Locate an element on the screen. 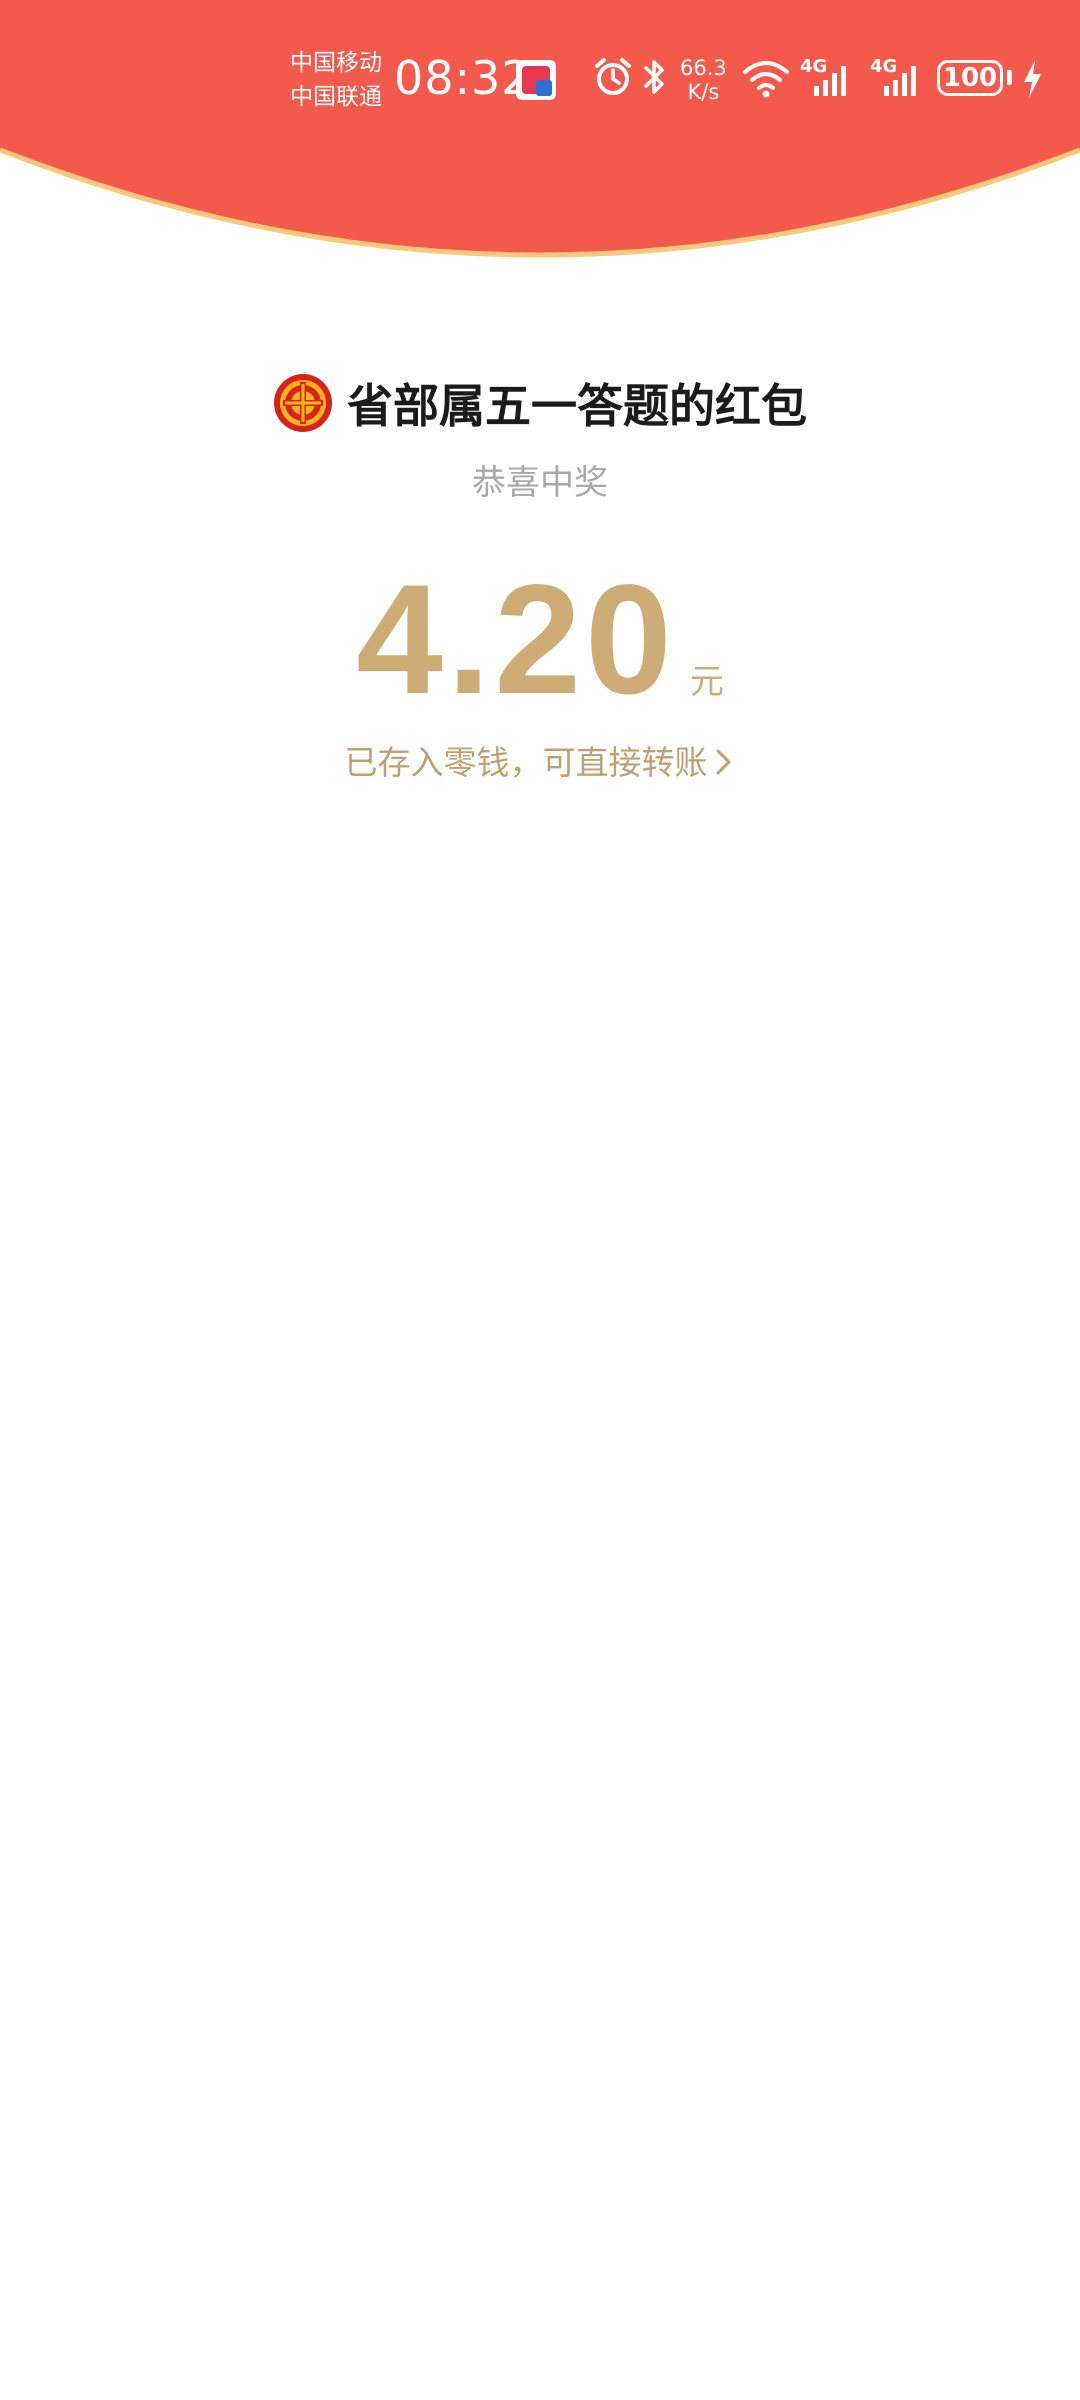 This screenshot has height=2400, width=1080. signal-2: 4G is located at coordinates (900, 78).